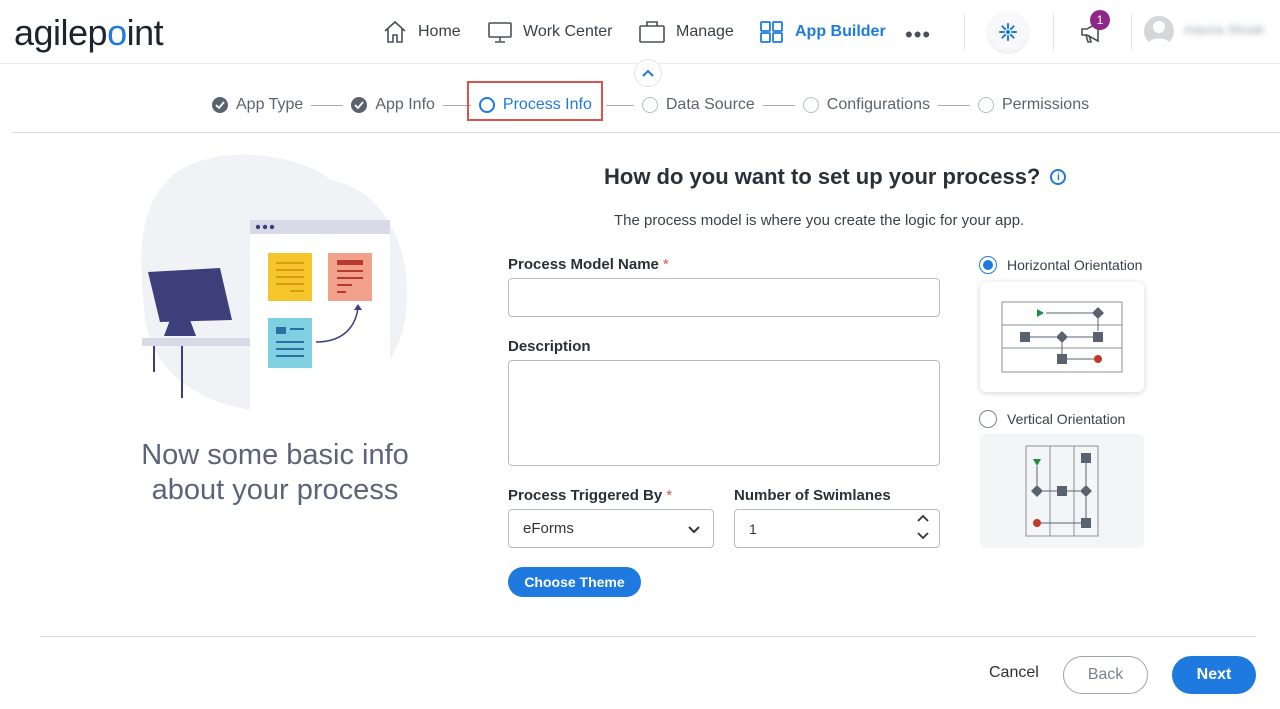  What do you see at coordinates (548, 528) in the screenshot?
I see `selected-trigger: eForms` at bounding box center [548, 528].